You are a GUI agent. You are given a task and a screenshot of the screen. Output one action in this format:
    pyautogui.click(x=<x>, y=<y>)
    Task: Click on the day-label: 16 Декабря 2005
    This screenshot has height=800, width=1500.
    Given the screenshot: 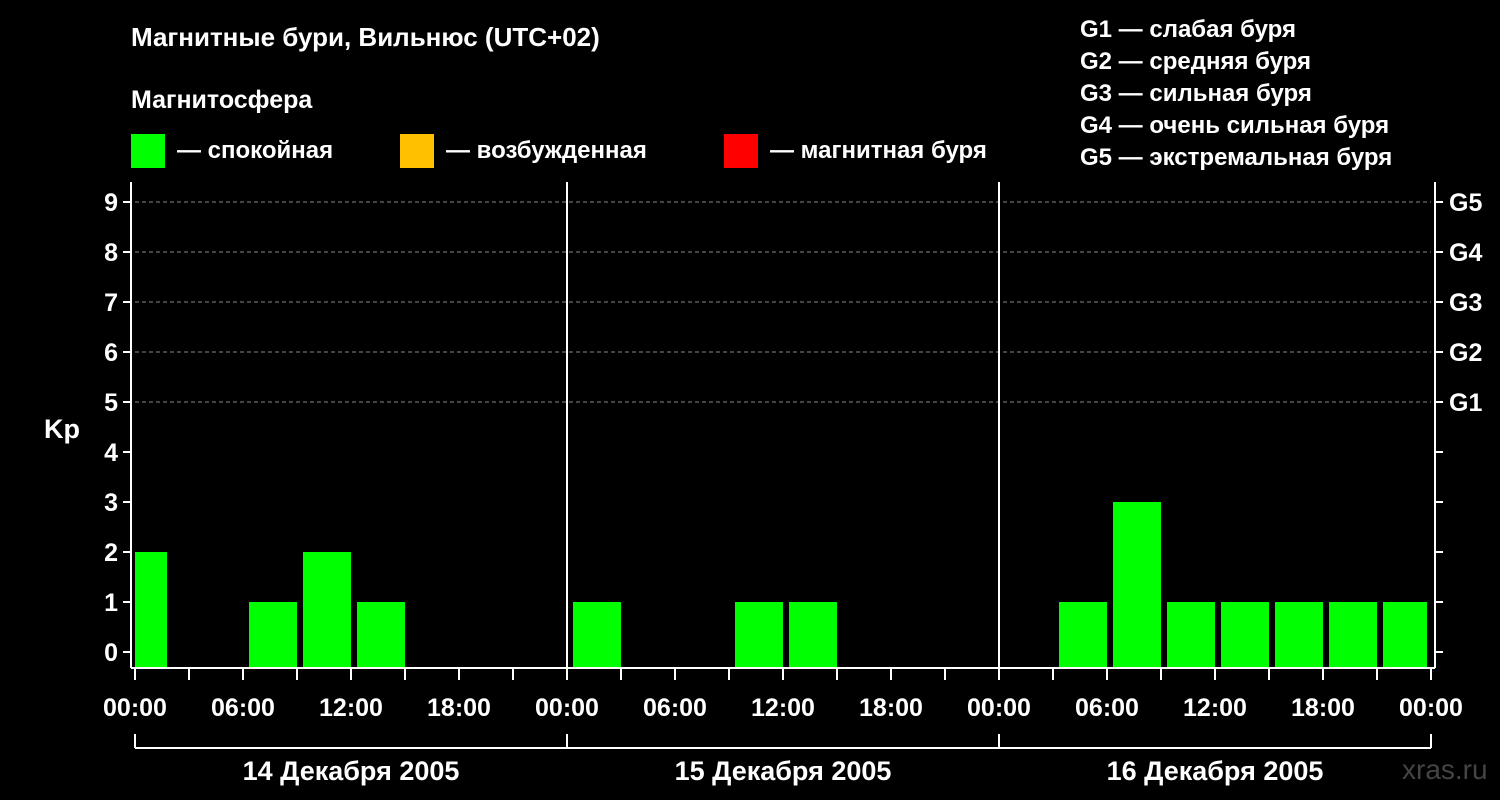 What is the action you would take?
    pyautogui.click(x=1215, y=771)
    